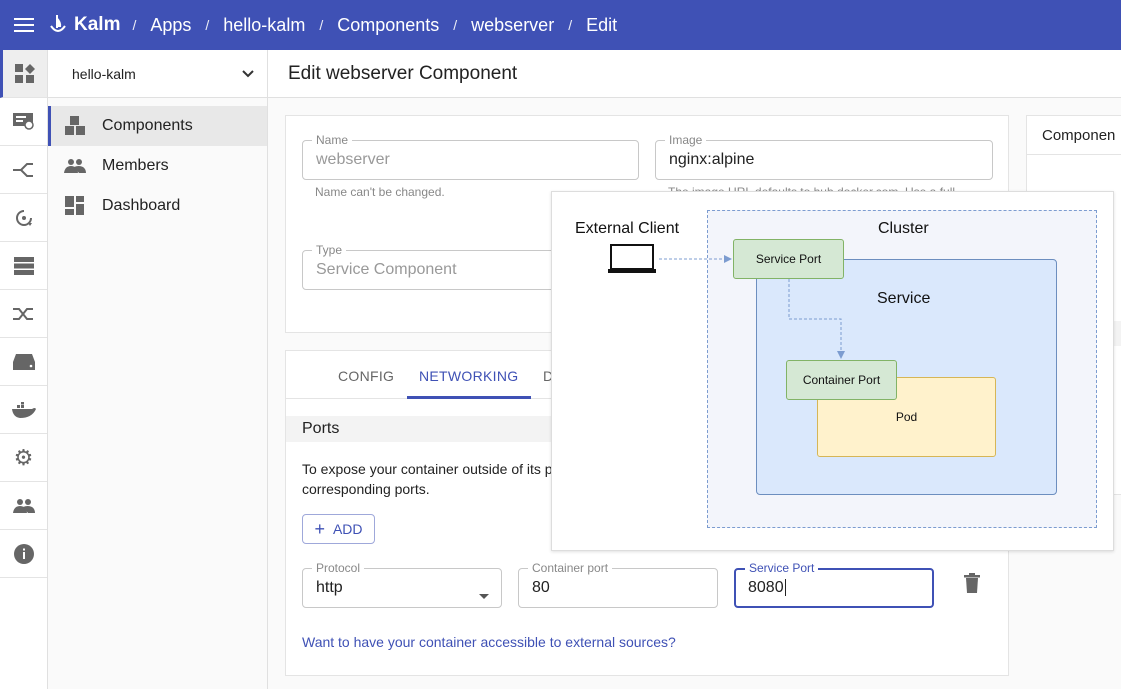 The image size is (1121, 689). I want to click on menu-icon, so click(24, 25).